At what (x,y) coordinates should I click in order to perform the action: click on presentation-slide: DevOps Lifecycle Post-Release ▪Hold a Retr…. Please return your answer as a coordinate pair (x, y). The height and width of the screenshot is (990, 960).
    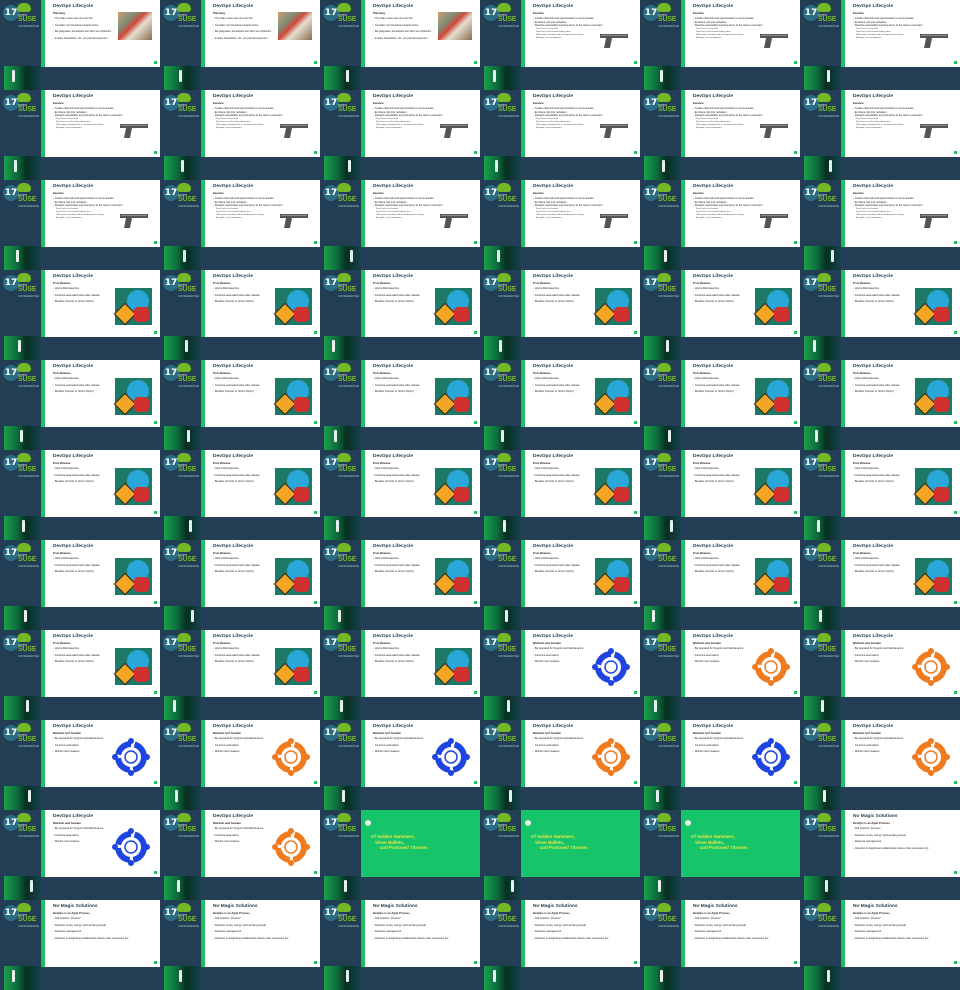
    Looking at the image, I should click on (100, 573).